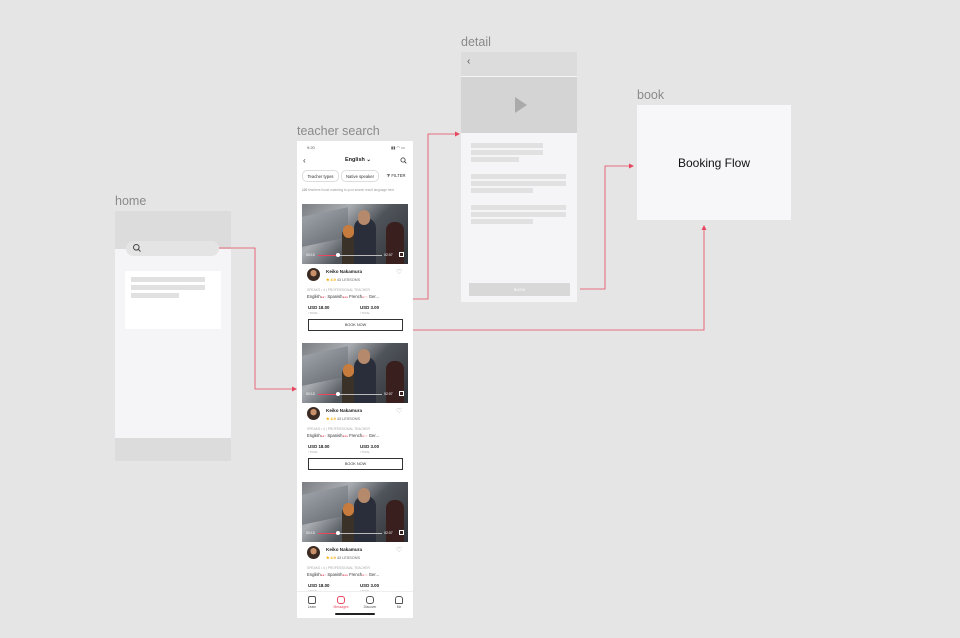 The height and width of the screenshot is (638, 960). What do you see at coordinates (605, 227) in the screenshot?
I see `connector-detail-to-book` at bounding box center [605, 227].